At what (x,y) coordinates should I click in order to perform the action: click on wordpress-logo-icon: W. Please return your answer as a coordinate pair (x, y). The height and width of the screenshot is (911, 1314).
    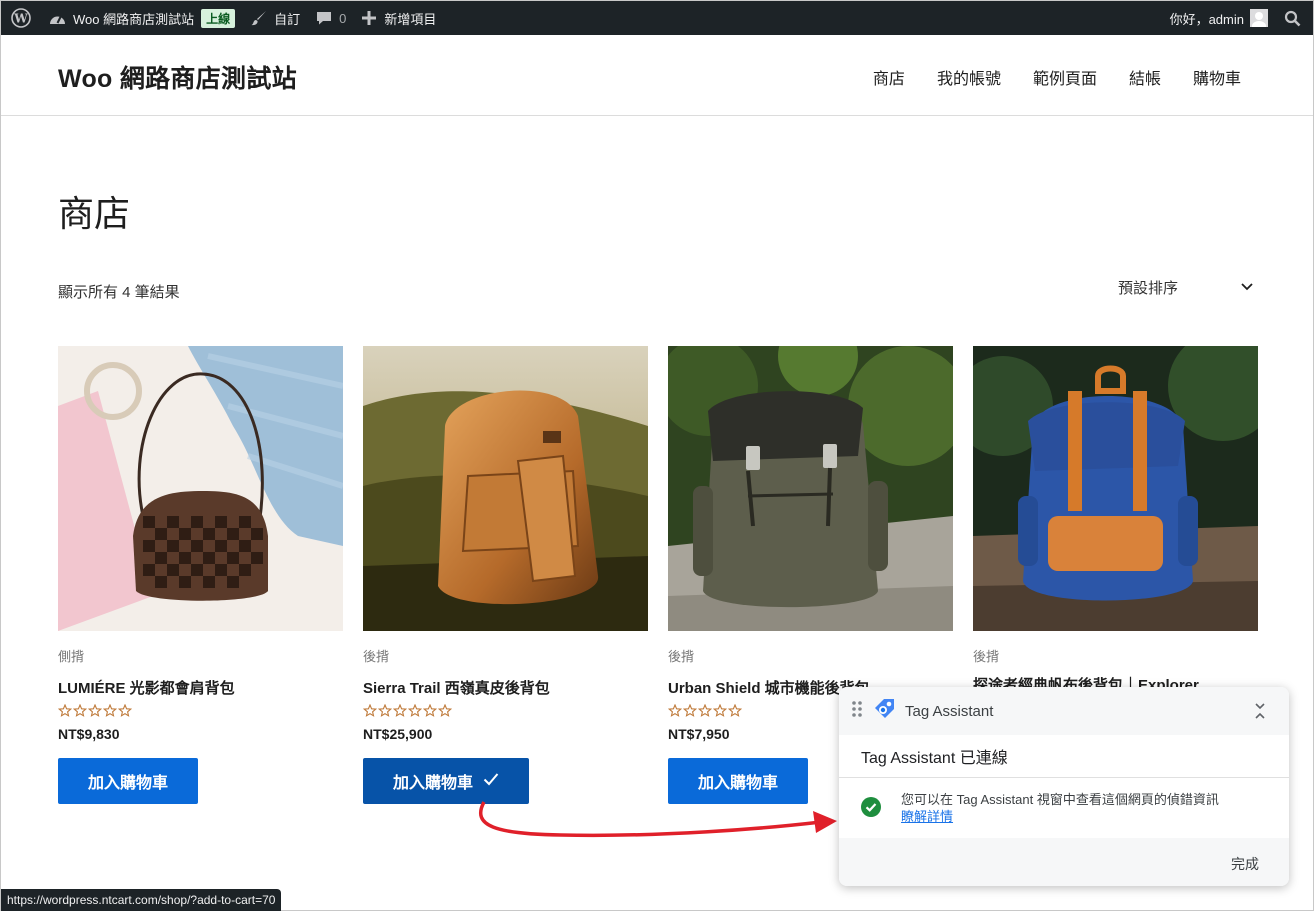
    Looking at the image, I should click on (20, 18).